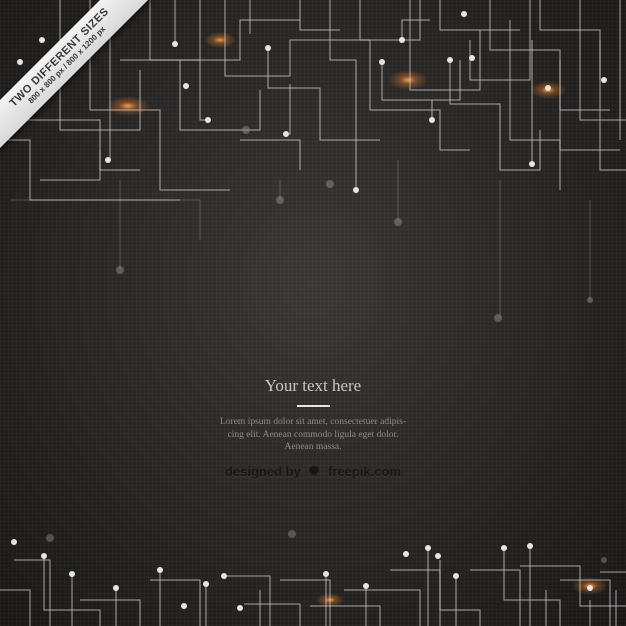  I want to click on title-underline, so click(313, 406).